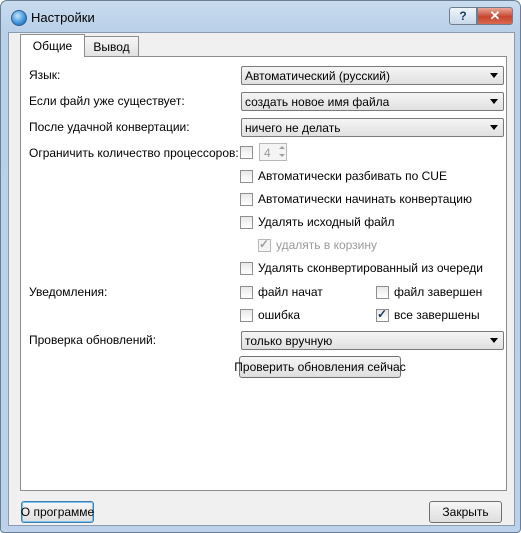  Describe the element at coordinates (273, 152) in the screenshot. I see `cpu-count-spinner: 4` at that location.